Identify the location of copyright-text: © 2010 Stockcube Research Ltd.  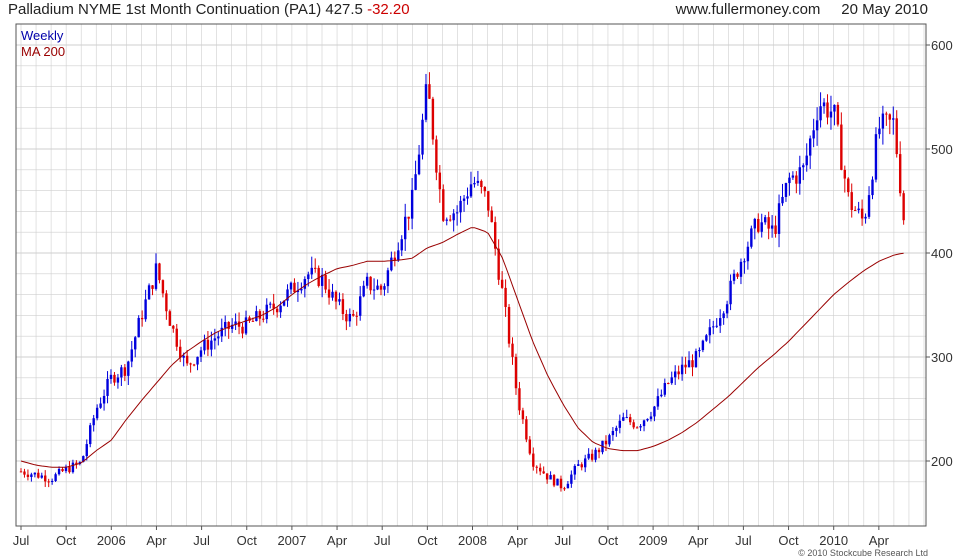
(863, 553).